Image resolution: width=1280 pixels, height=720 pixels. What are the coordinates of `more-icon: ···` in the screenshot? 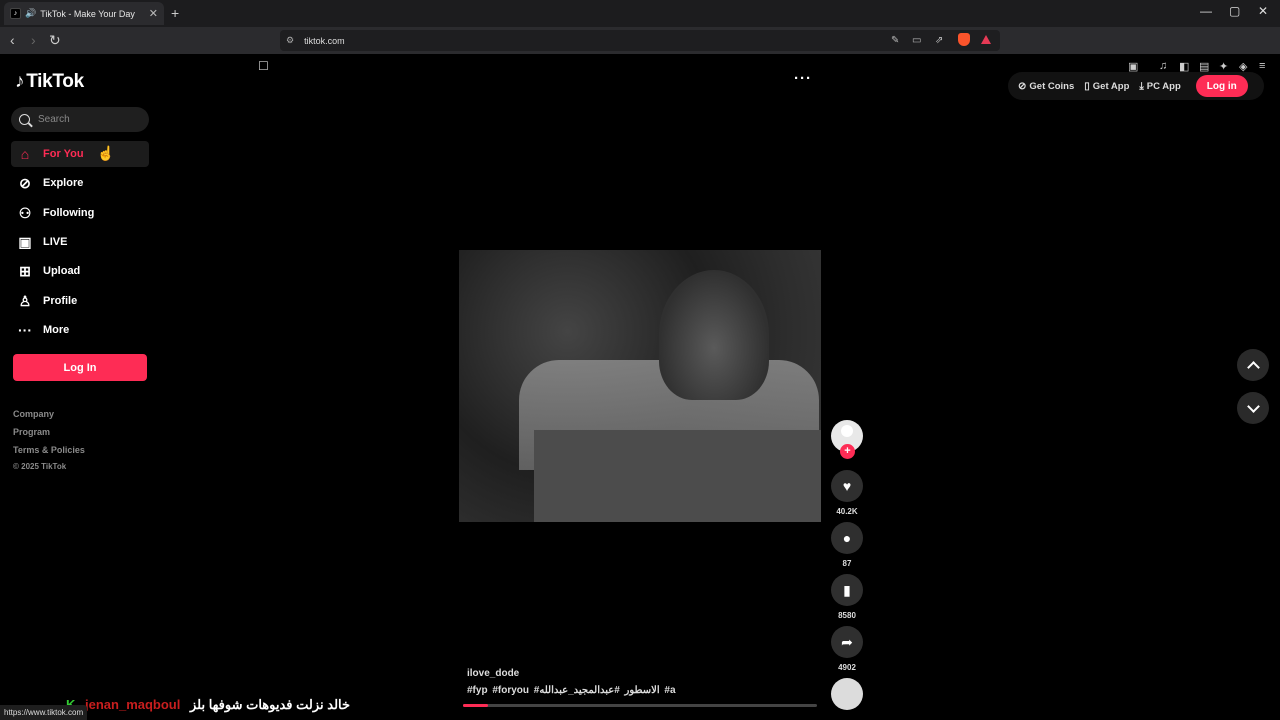 It's located at (25, 330).